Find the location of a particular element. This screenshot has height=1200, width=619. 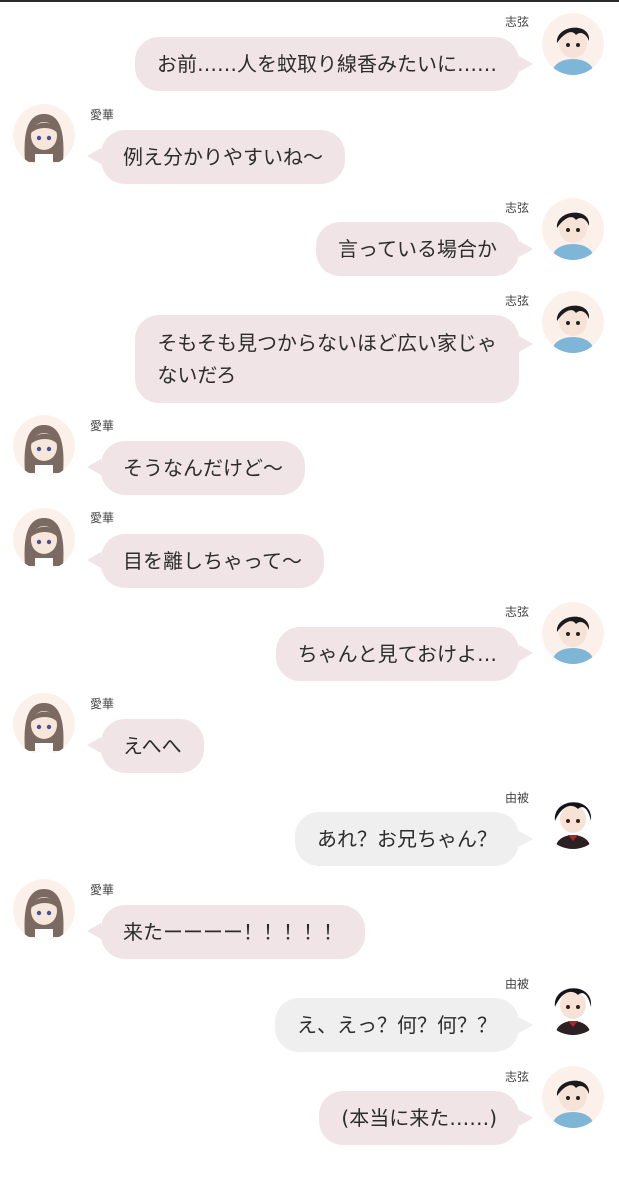

message-line: ないだろ is located at coordinates (197, 375).